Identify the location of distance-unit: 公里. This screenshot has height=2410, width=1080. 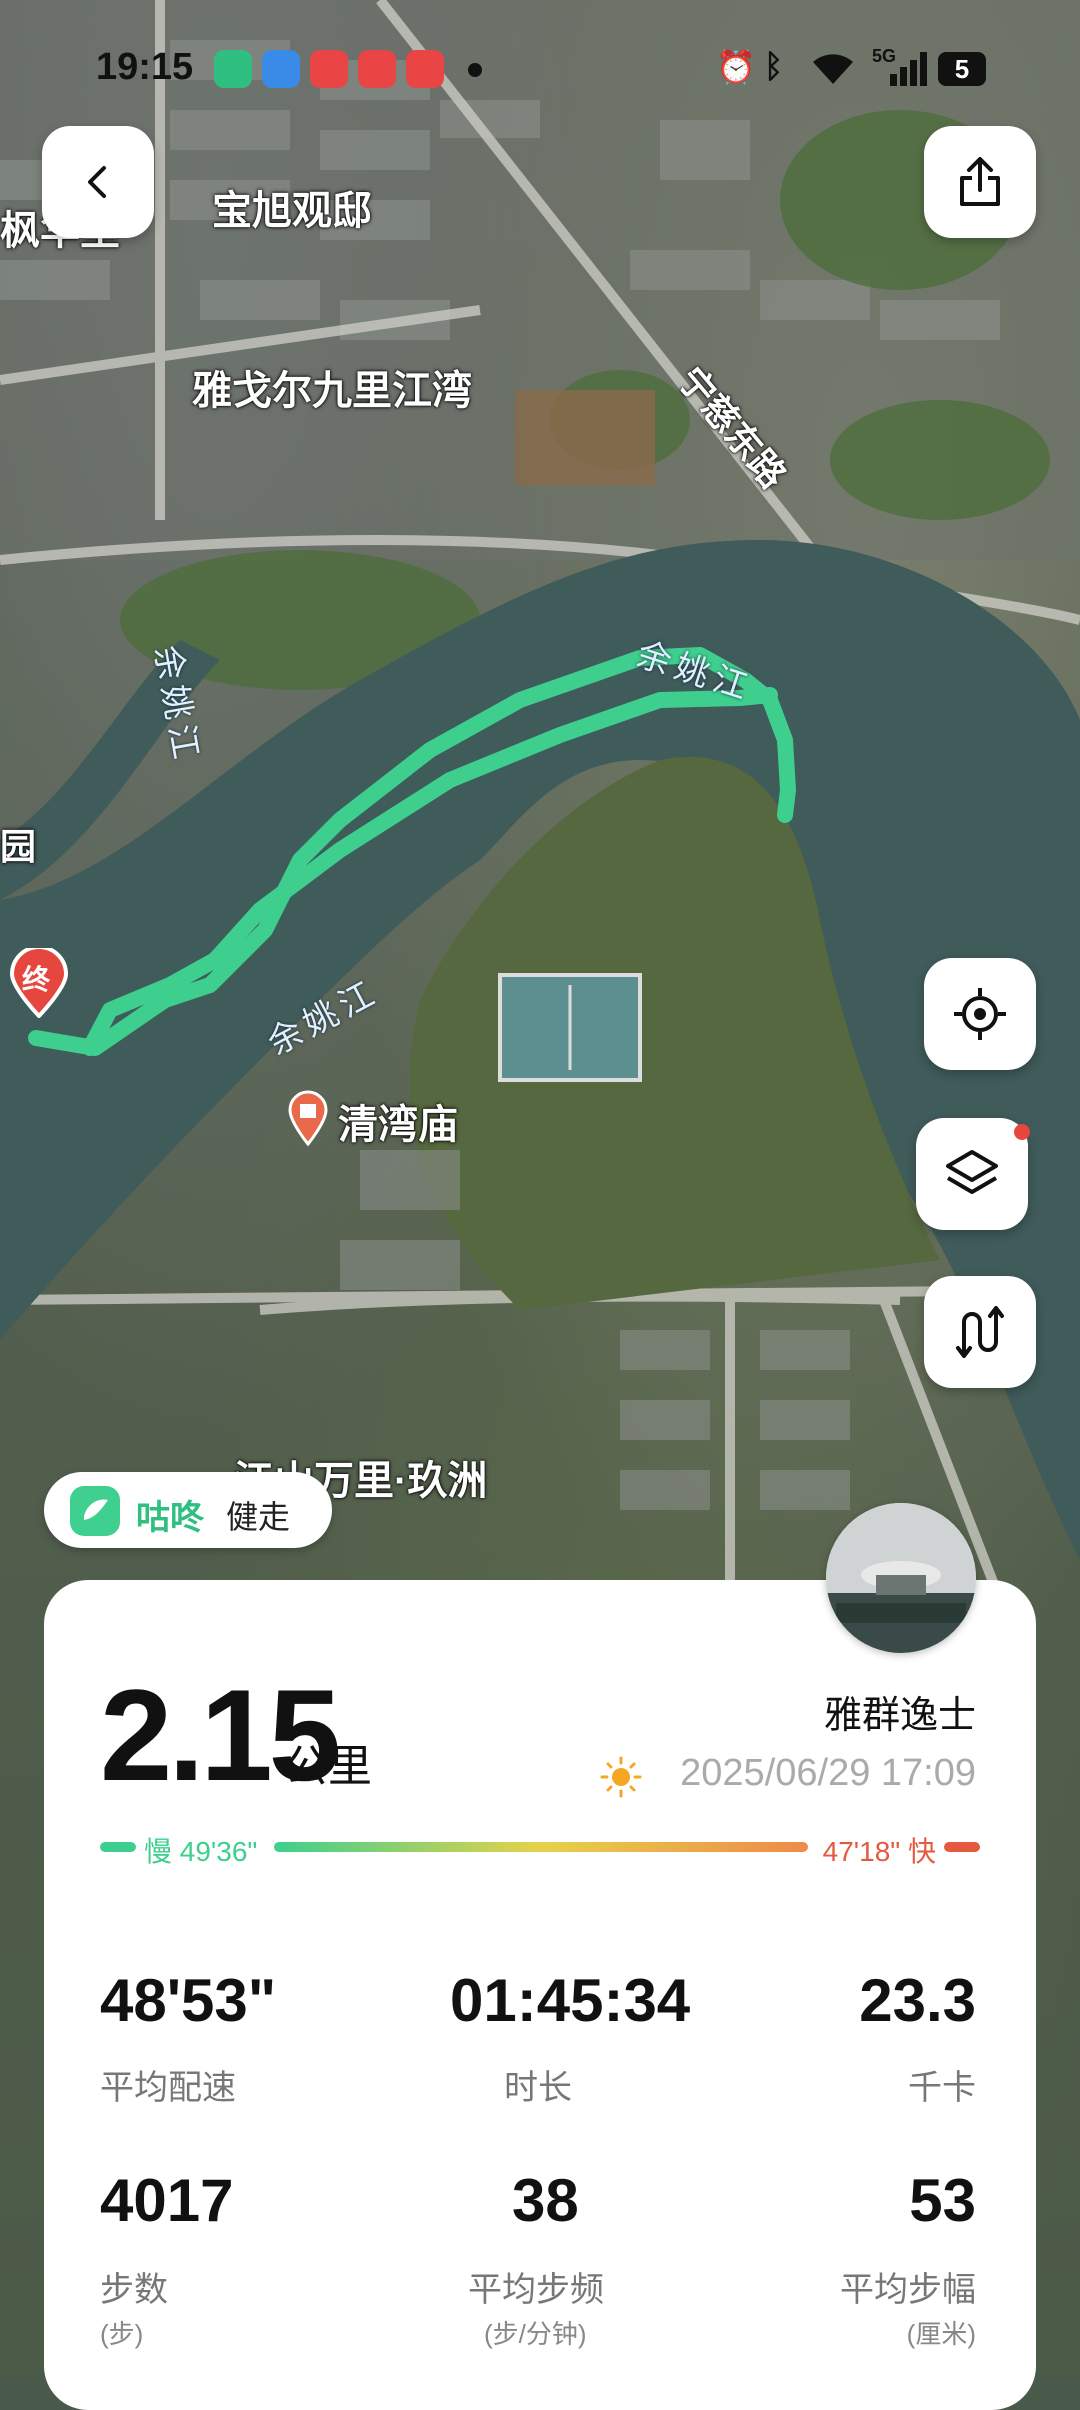
(328, 1766).